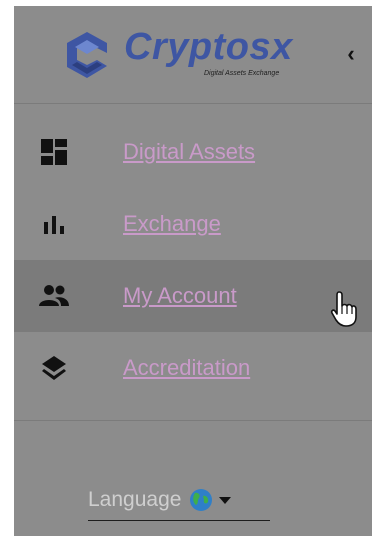 The width and height of the screenshot is (372, 536). I want to click on people-icon, so click(54, 296).